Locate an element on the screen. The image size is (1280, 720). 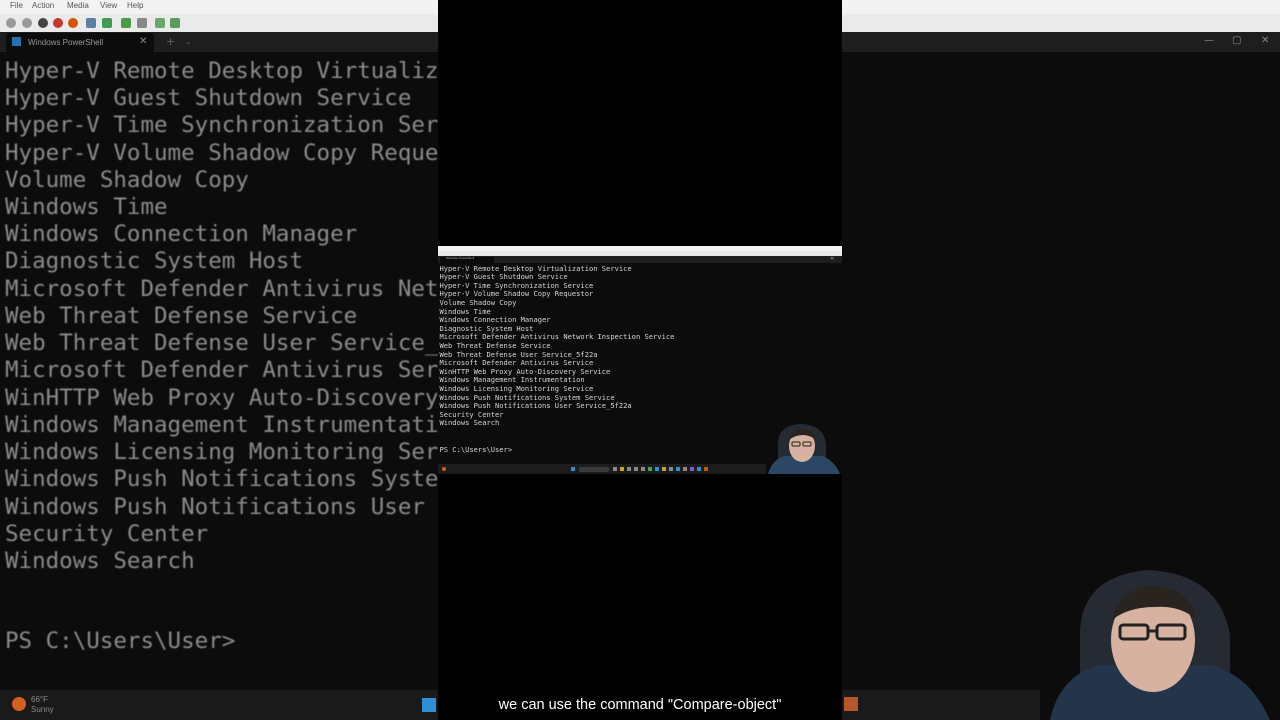
background-line: Hyper-V Volume Shadow Copy Requestor is located at coordinates (221, 153).